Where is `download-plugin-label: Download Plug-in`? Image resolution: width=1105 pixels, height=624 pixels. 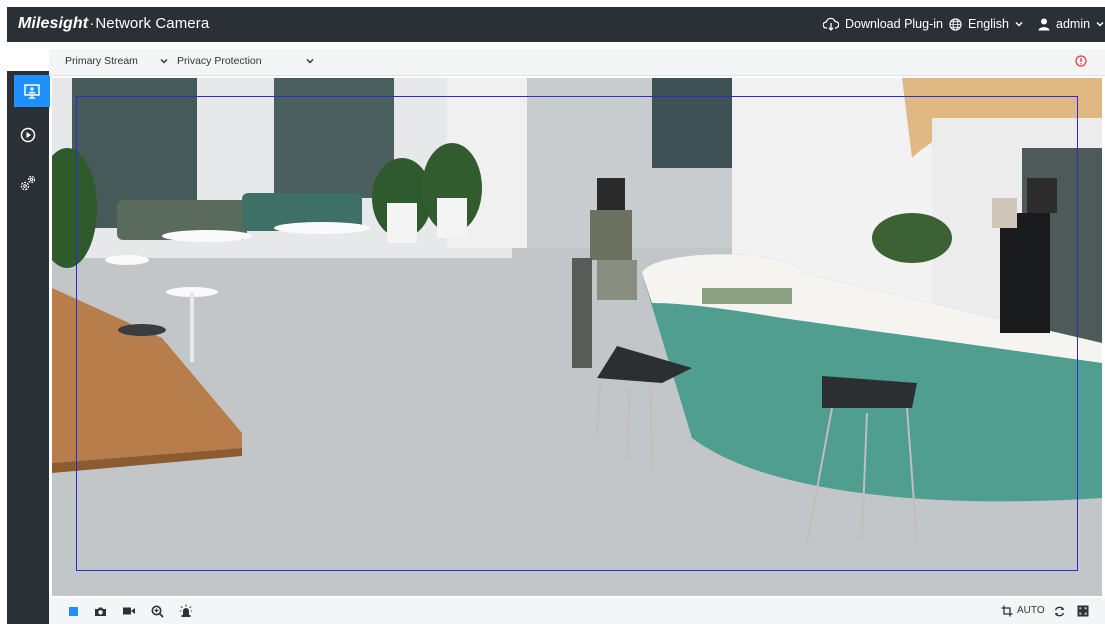
download-plugin-label: Download Plug-in is located at coordinates (894, 24).